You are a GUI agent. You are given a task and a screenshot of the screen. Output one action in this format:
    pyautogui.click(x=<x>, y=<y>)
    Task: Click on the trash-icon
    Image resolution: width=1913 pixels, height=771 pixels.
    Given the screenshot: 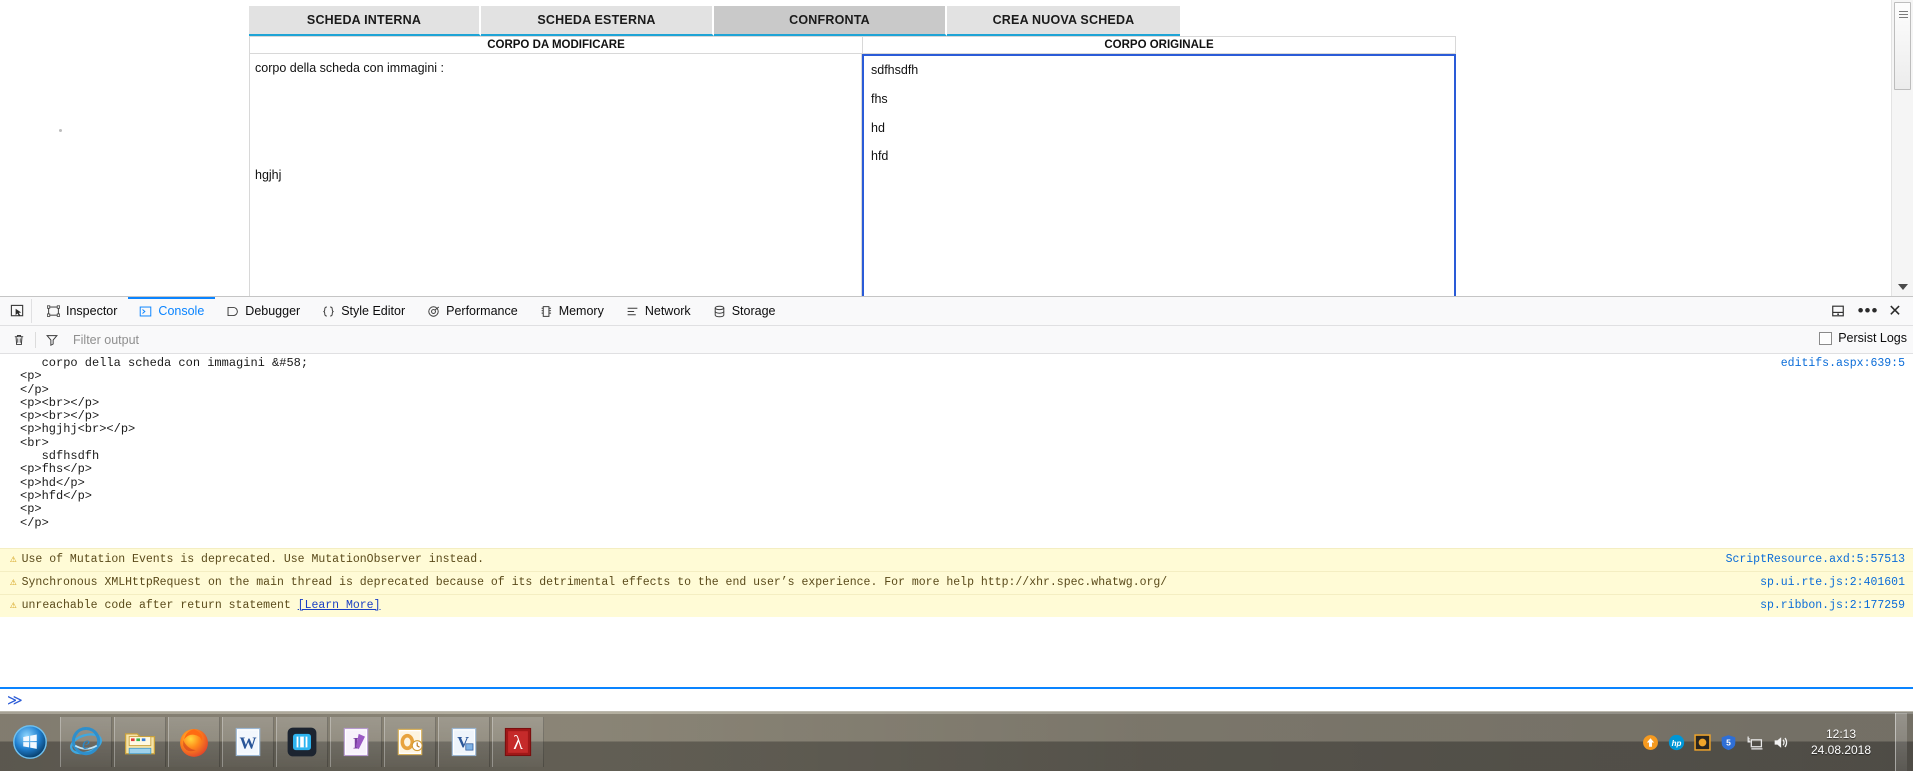 What is the action you would take?
    pyautogui.click(x=19, y=340)
    